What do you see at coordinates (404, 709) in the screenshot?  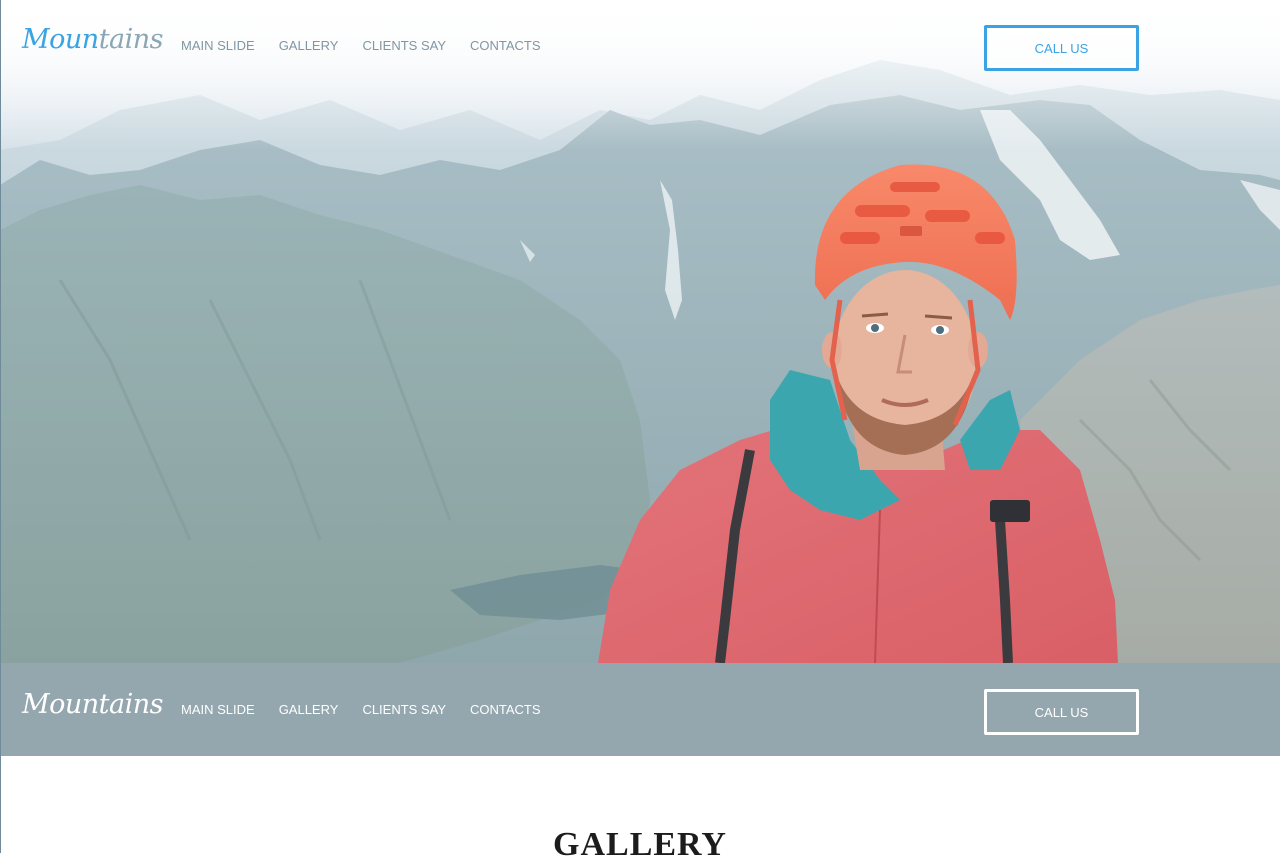 I see `sticky-nav-item-clients-say: CLIENTS SAY` at bounding box center [404, 709].